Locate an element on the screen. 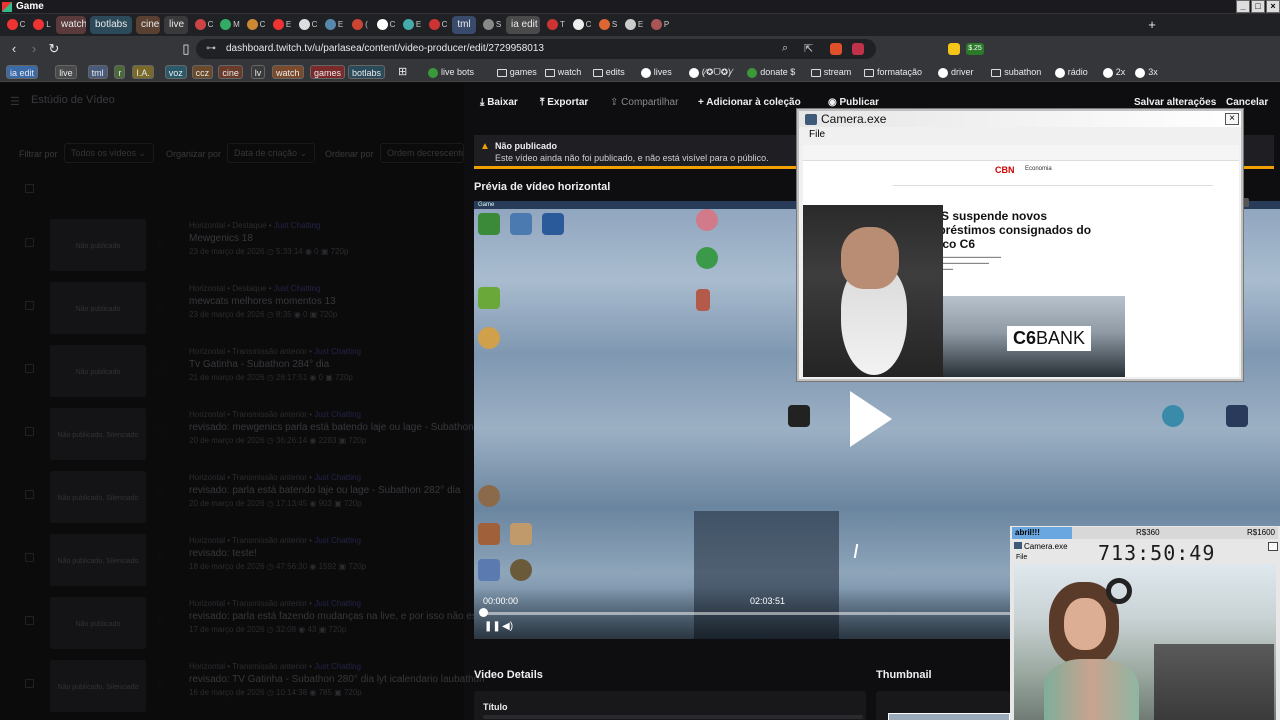 The width and height of the screenshot is (1280, 720). pause-icon: ❚❚ is located at coordinates (492, 626).